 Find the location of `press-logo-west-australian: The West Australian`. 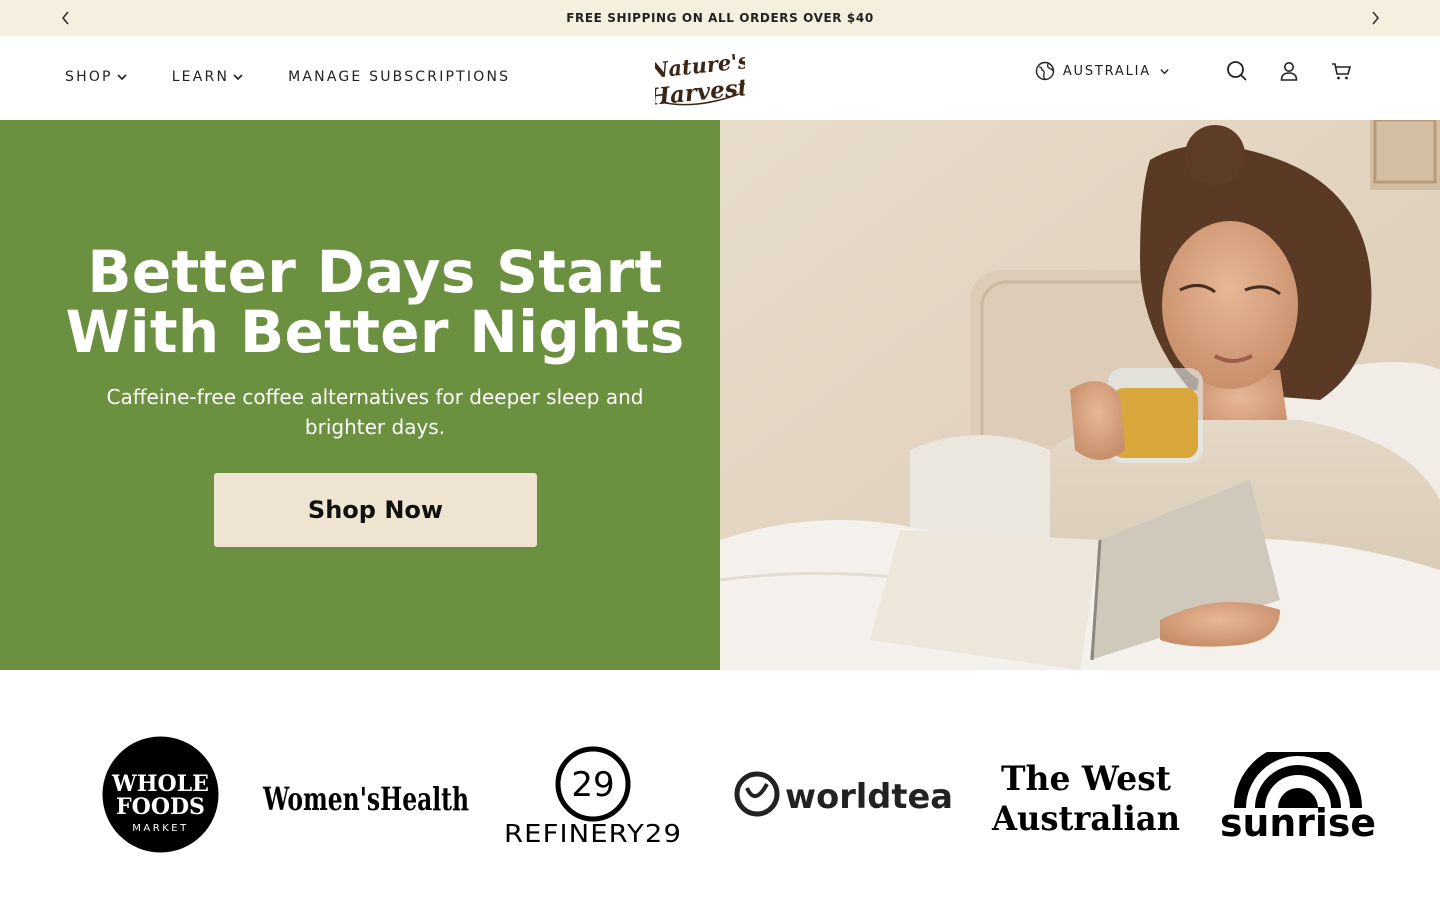

press-logo-west-australian: The West Australian is located at coordinates (1086, 797).